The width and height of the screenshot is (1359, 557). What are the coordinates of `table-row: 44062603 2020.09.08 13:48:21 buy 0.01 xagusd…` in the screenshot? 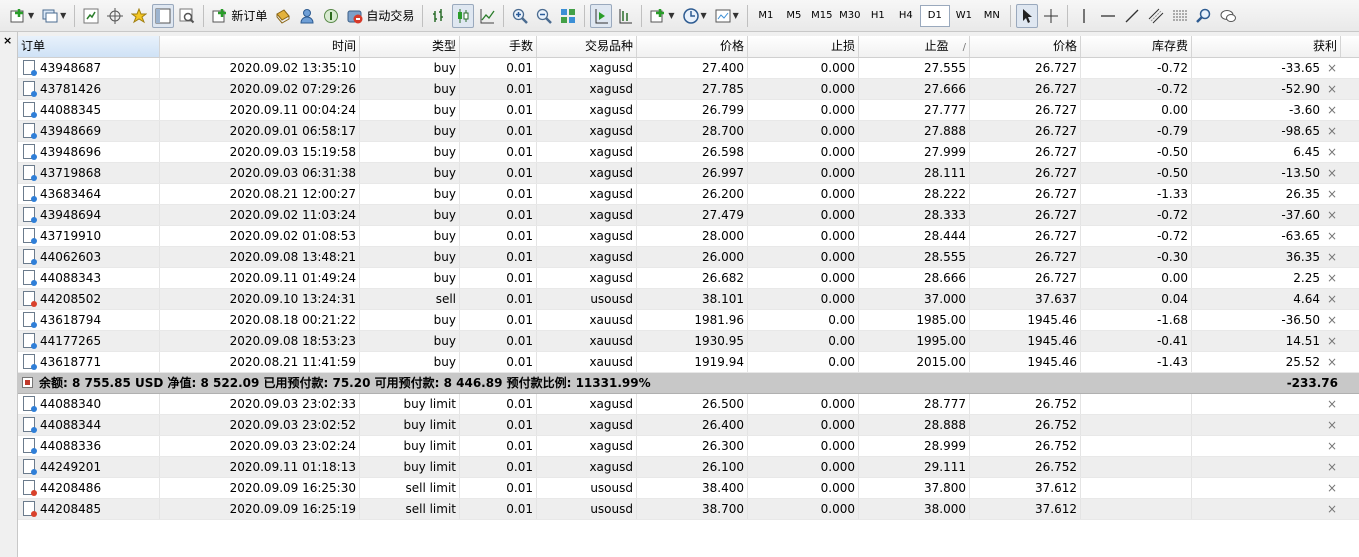 It's located at (688, 257).